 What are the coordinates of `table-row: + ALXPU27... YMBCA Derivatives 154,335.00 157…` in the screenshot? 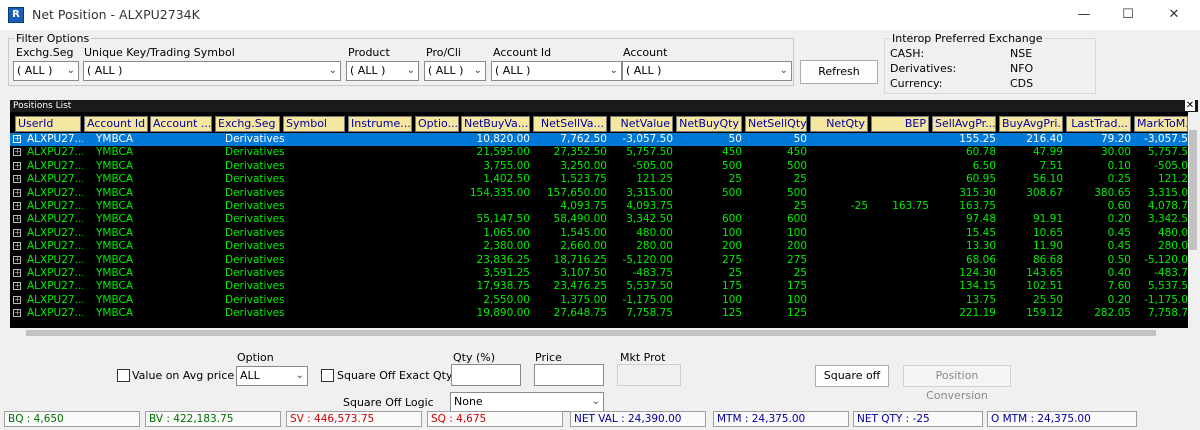 It's located at (599, 193).